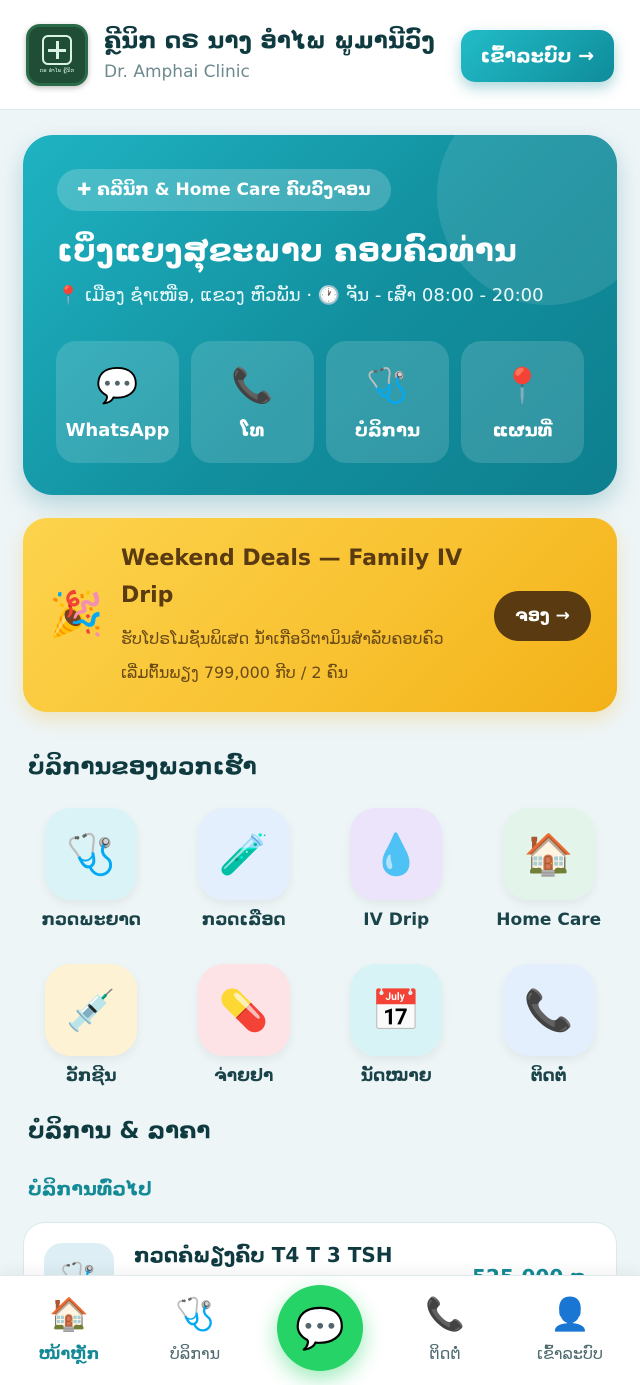 The height and width of the screenshot is (1385, 640). Describe the element at coordinates (527, 220) in the screenshot. I see `decorative-circle` at that location.